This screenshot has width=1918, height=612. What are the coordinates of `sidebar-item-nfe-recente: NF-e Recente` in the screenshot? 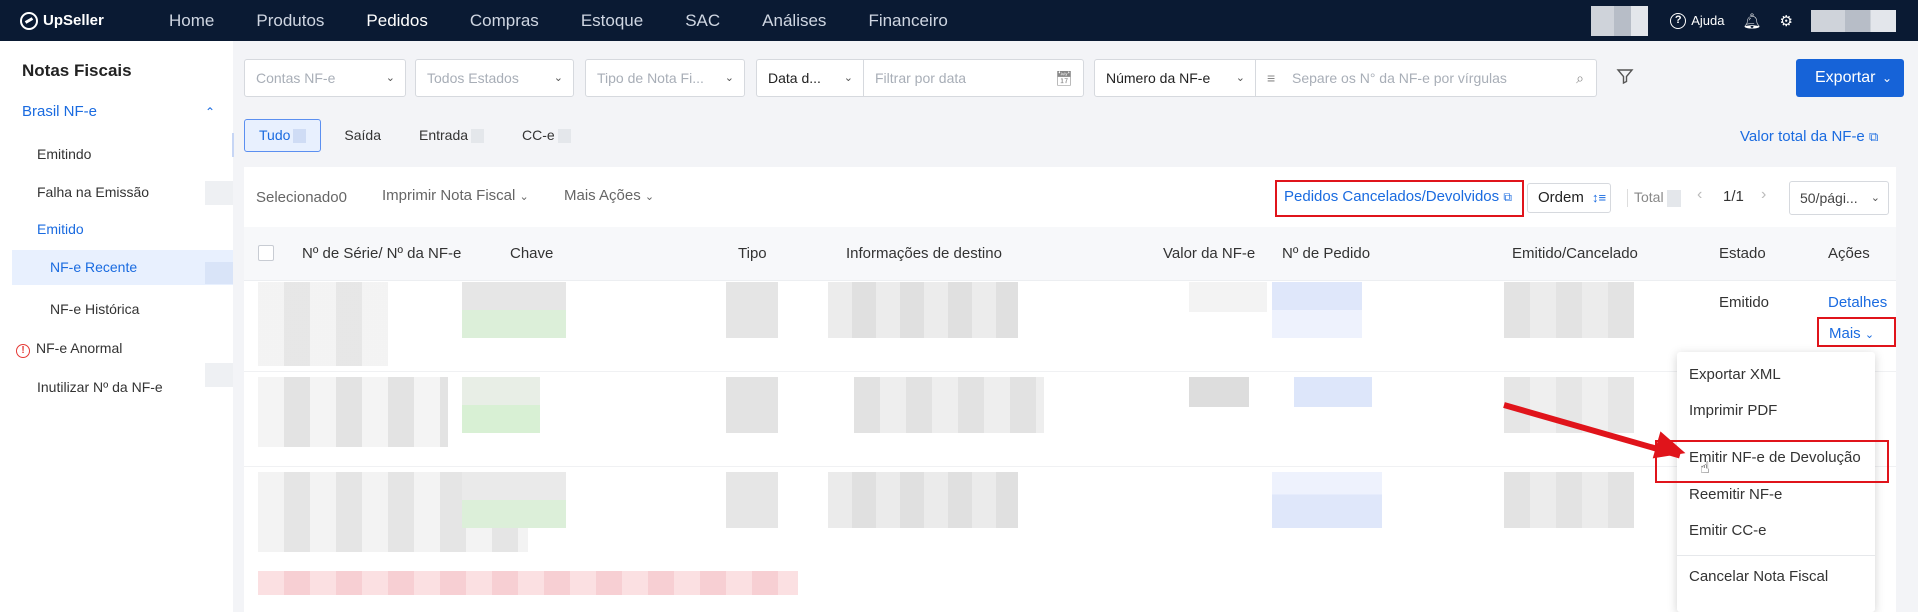 It's located at (122, 267).